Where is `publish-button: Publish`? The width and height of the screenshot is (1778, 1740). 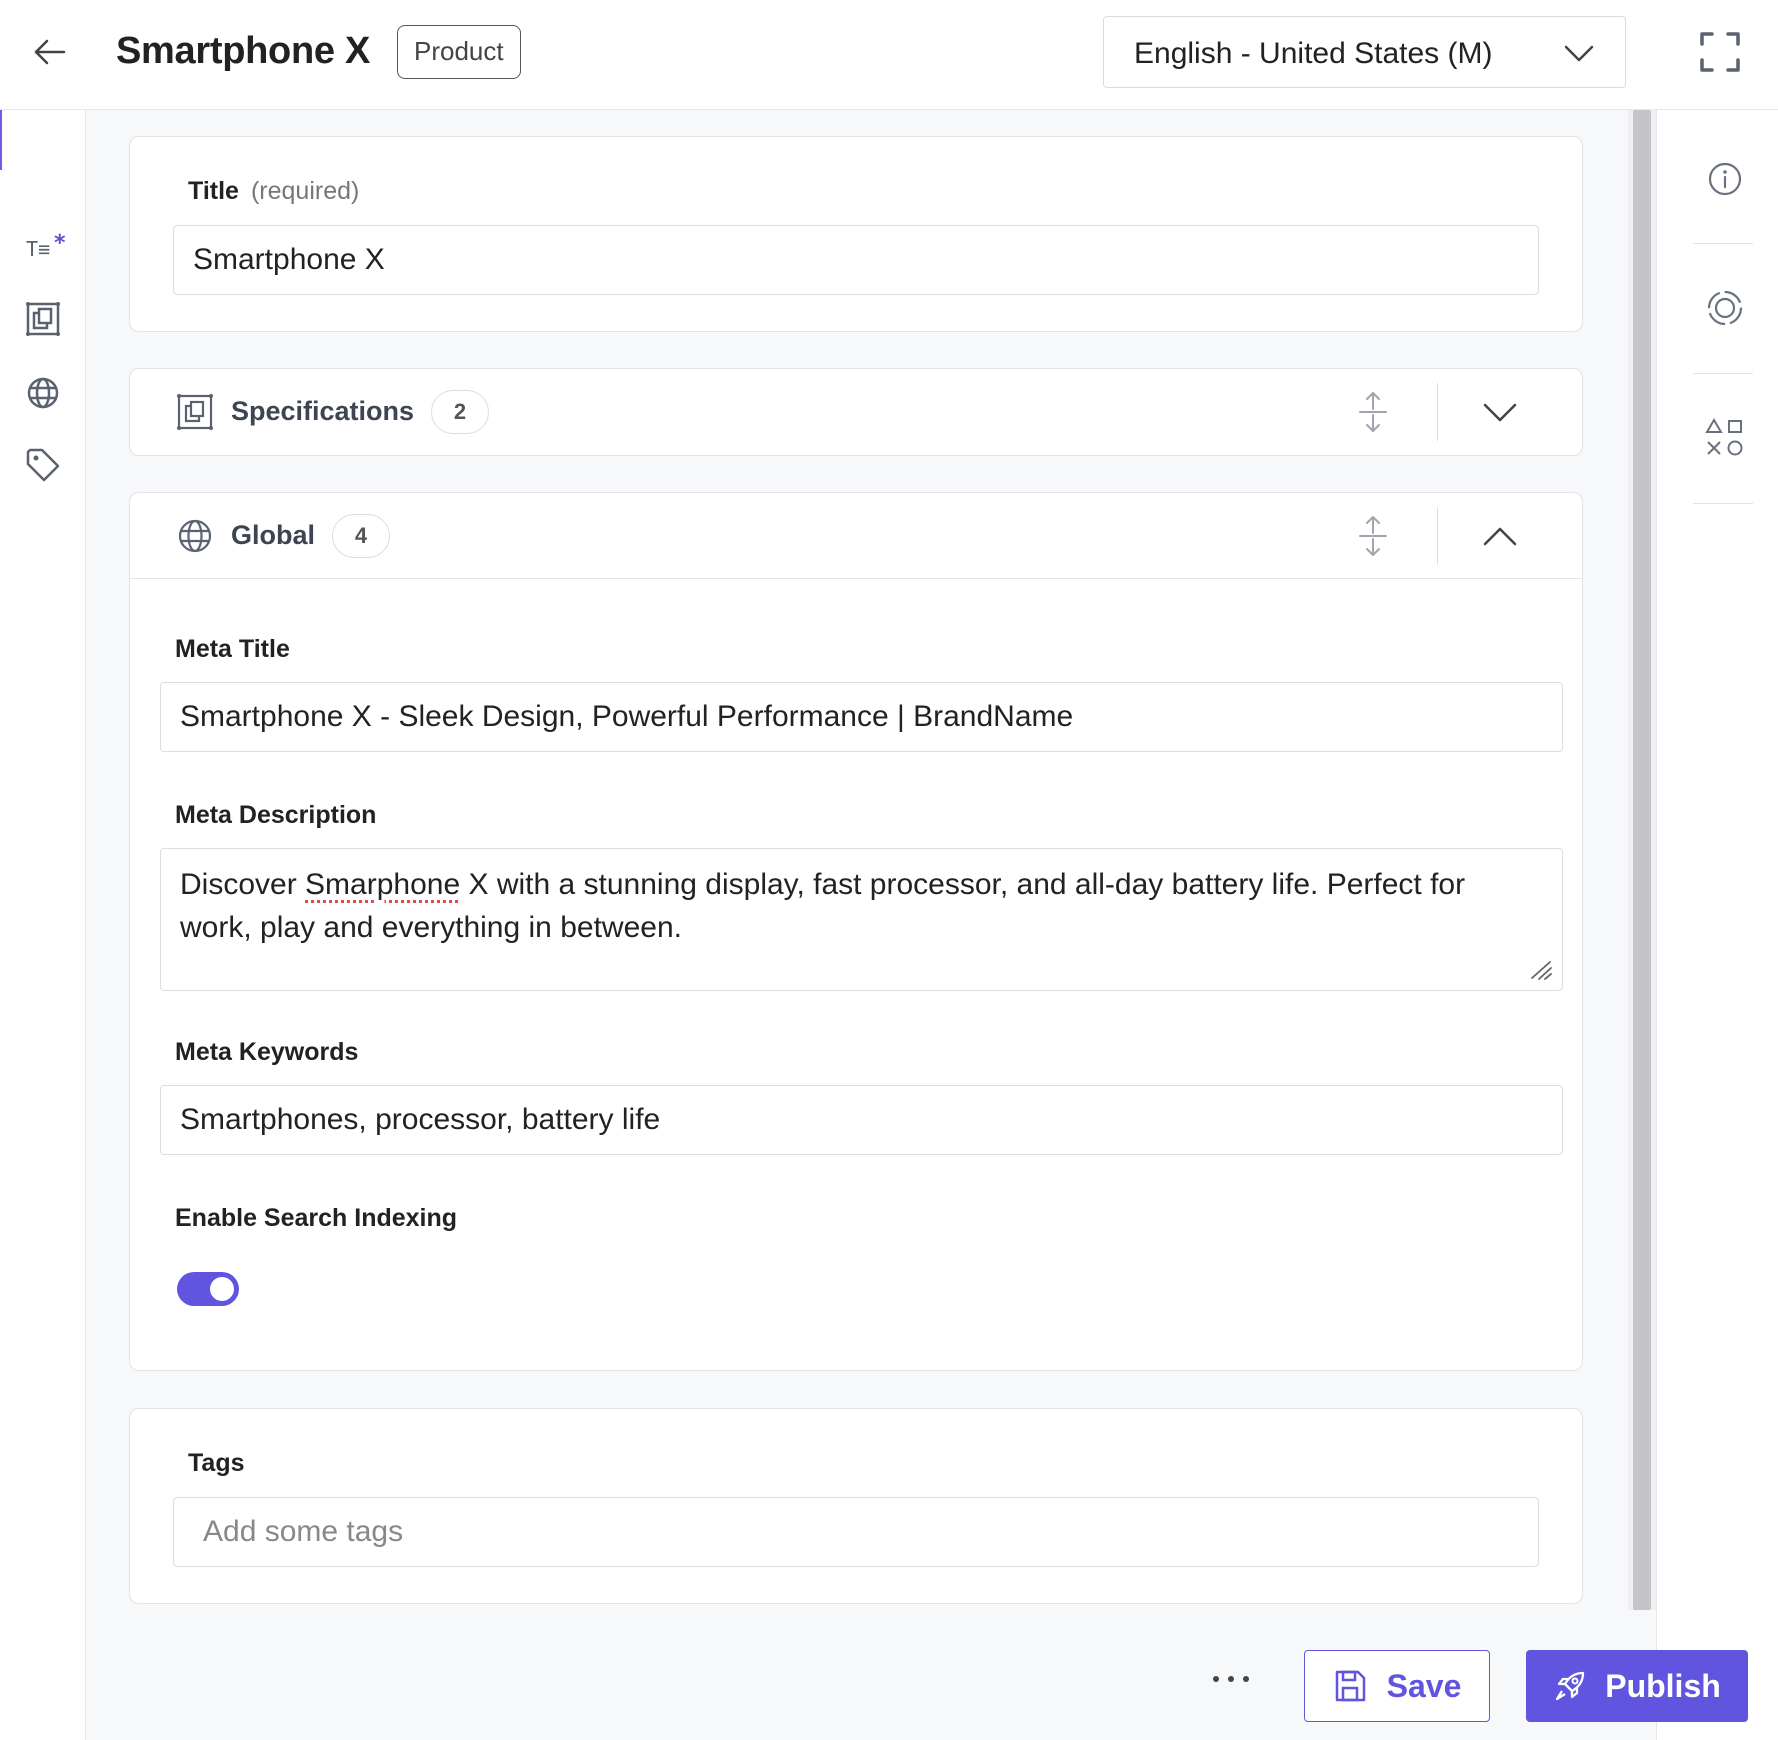 publish-button: Publish is located at coordinates (1637, 1686).